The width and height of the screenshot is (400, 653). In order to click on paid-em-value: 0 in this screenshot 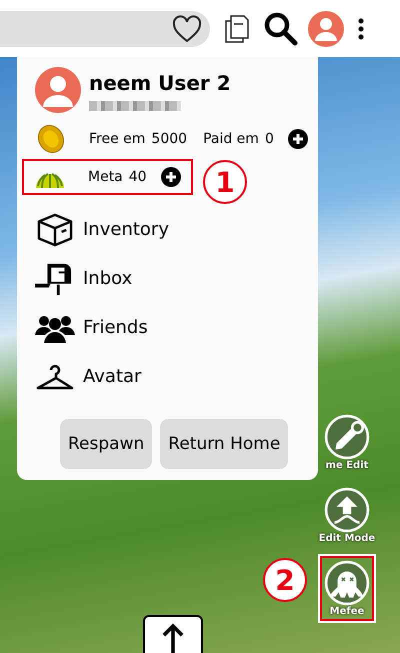, I will do `click(269, 139)`.